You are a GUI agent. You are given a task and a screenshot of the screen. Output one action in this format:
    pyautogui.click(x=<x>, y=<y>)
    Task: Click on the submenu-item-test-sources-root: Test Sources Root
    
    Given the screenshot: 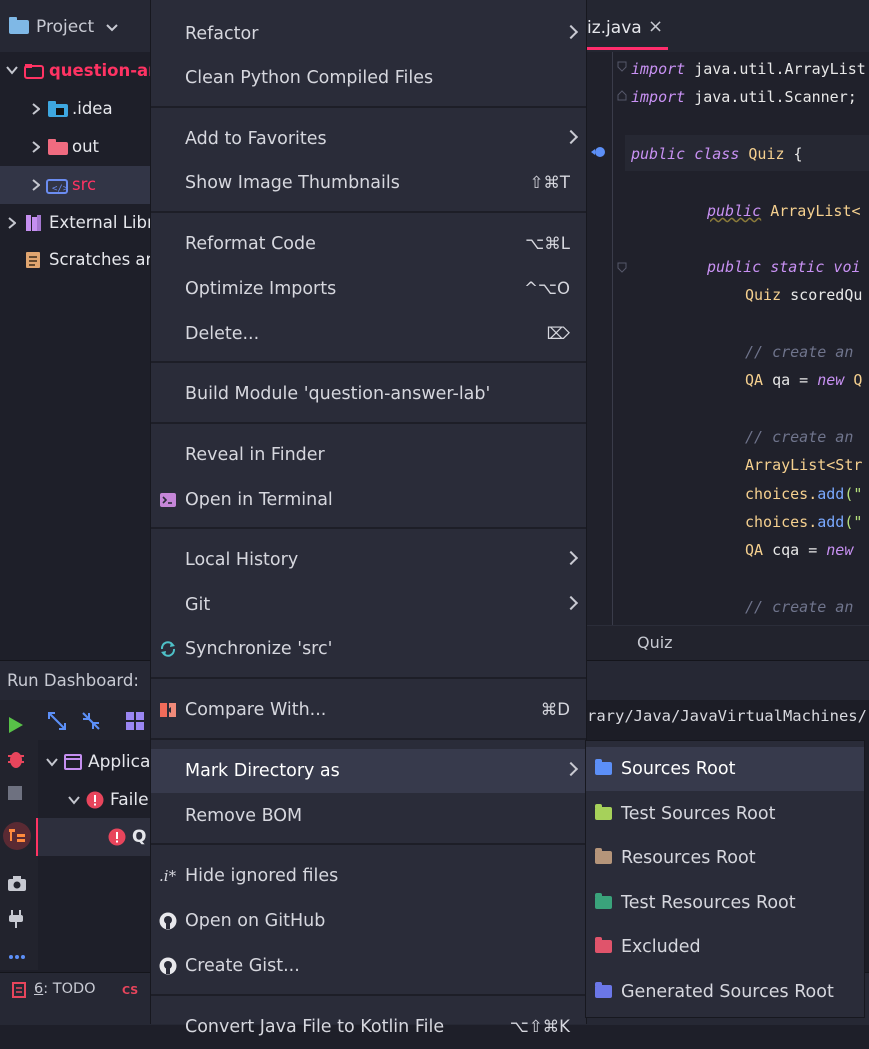 What is the action you would take?
    pyautogui.click(x=725, y=814)
    